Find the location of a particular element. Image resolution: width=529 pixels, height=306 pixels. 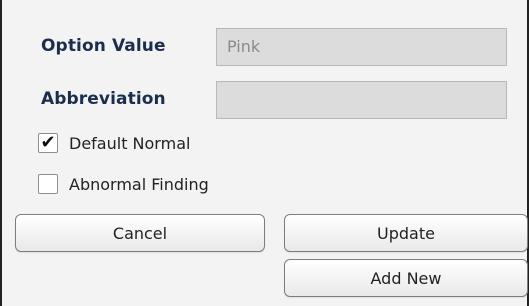

abnormal-finding-checkbox is located at coordinates (48, 184).